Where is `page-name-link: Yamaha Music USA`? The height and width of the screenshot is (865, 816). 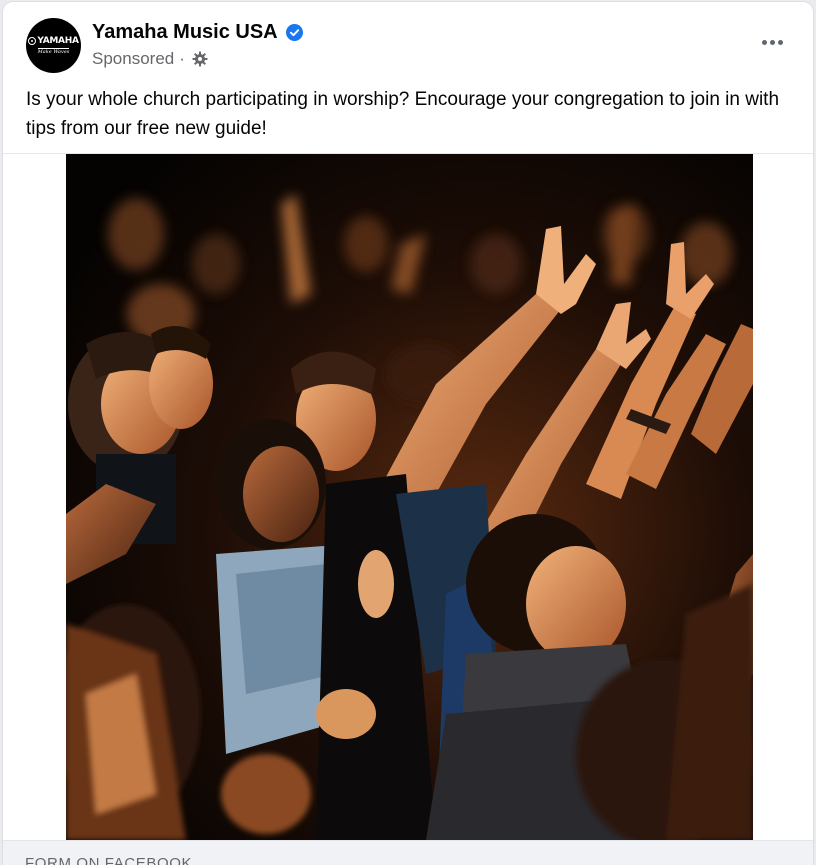 page-name-link: Yamaha Music USA is located at coordinates (185, 32).